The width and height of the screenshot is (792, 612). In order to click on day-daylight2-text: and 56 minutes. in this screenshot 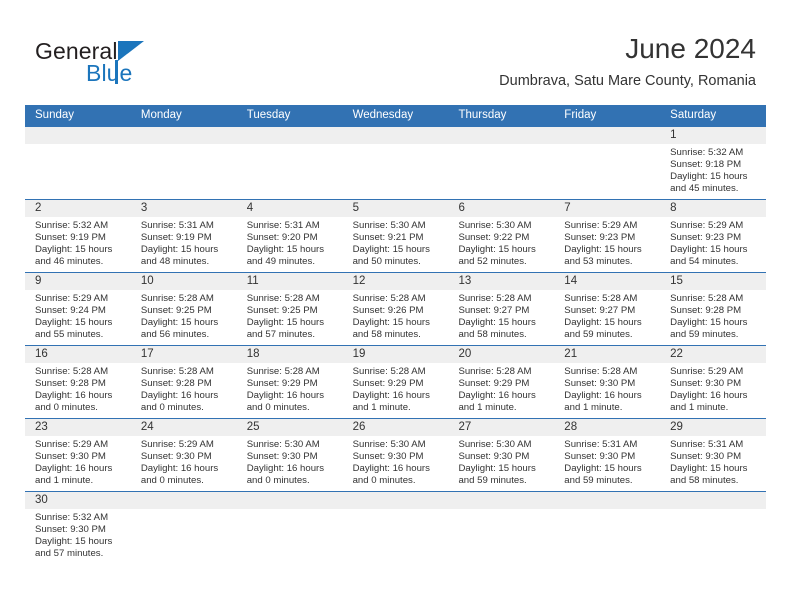, I will do `click(175, 335)`.